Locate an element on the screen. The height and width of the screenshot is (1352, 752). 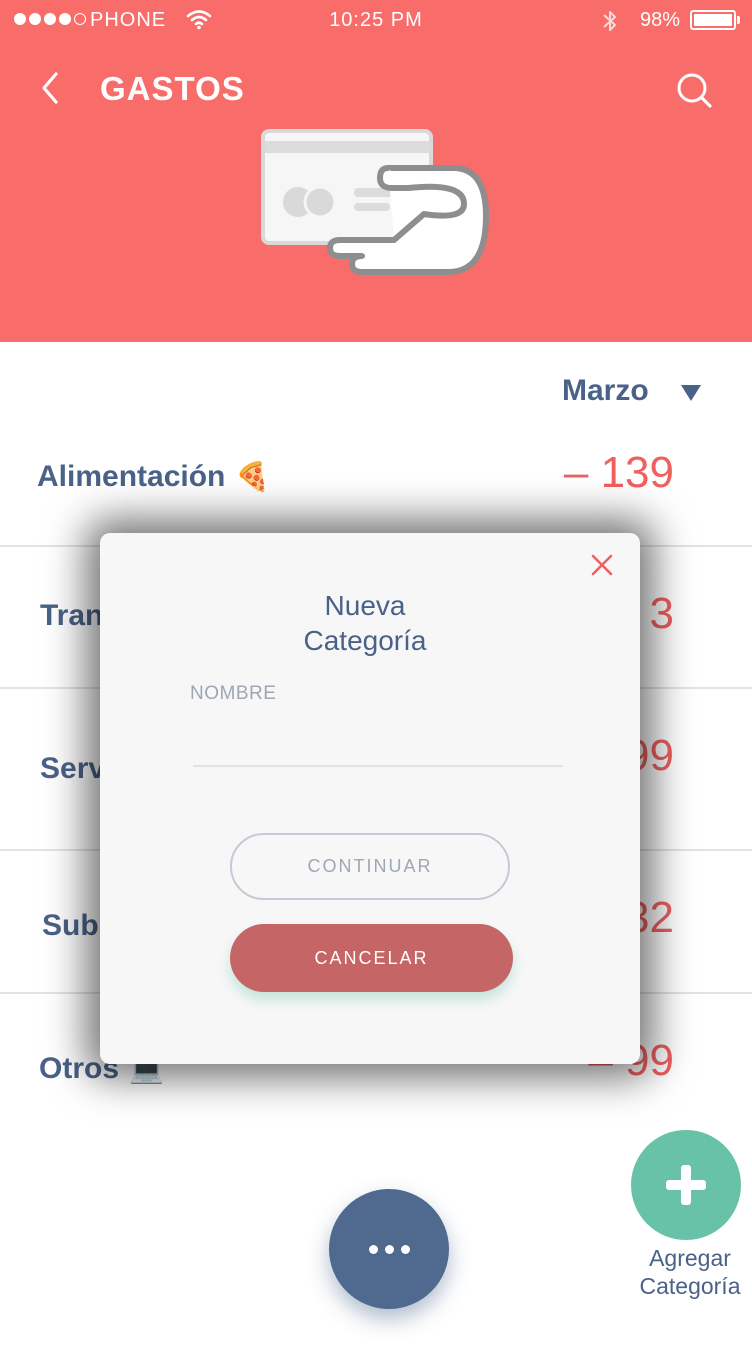
pizza-icon: 🍕 is located at coordinates (253, 476).